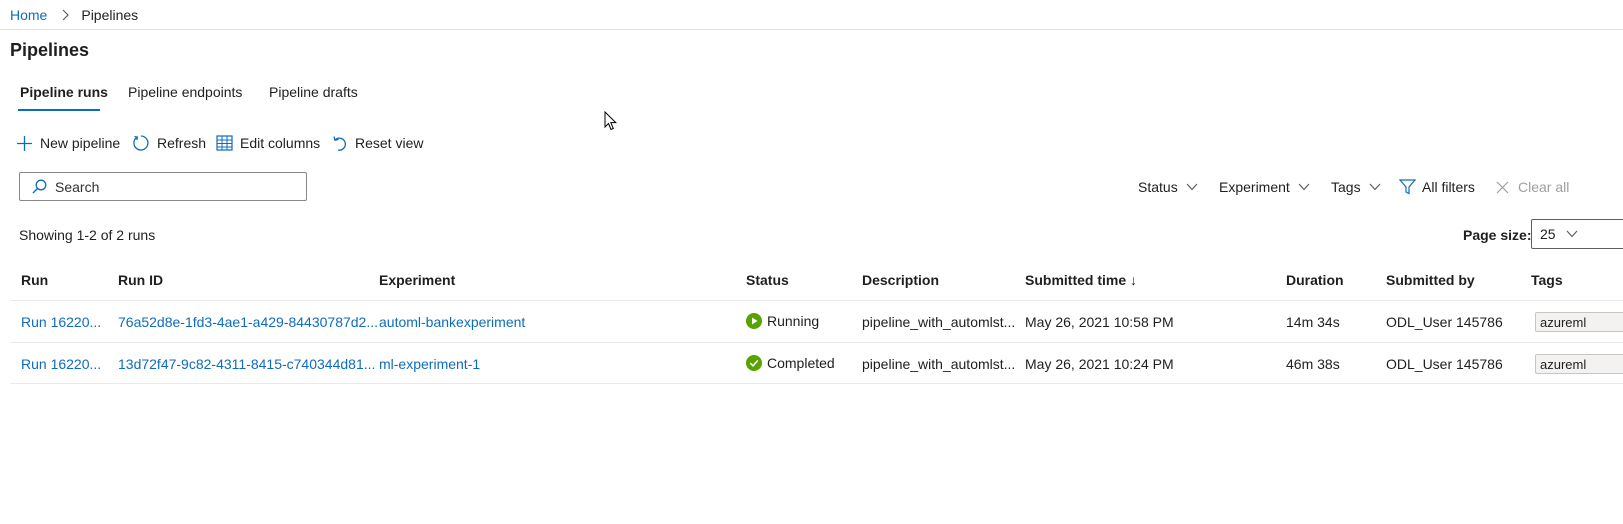 The width and height of the screenshot is (1623, 524). I want to click on column-header-tags: Tags, so click(1547, 280).